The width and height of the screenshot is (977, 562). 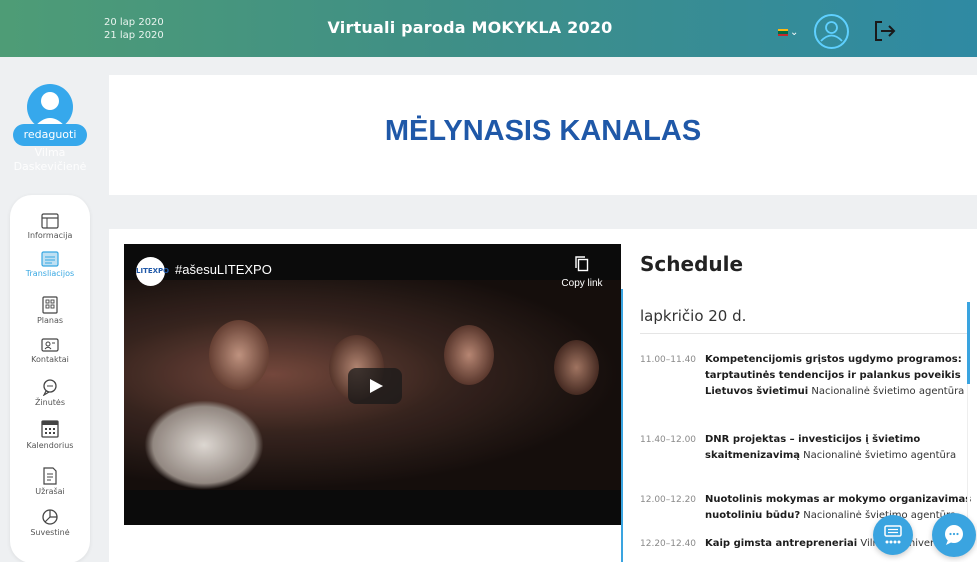 I want to click on info-card-icon, so click(x=50, y=221).